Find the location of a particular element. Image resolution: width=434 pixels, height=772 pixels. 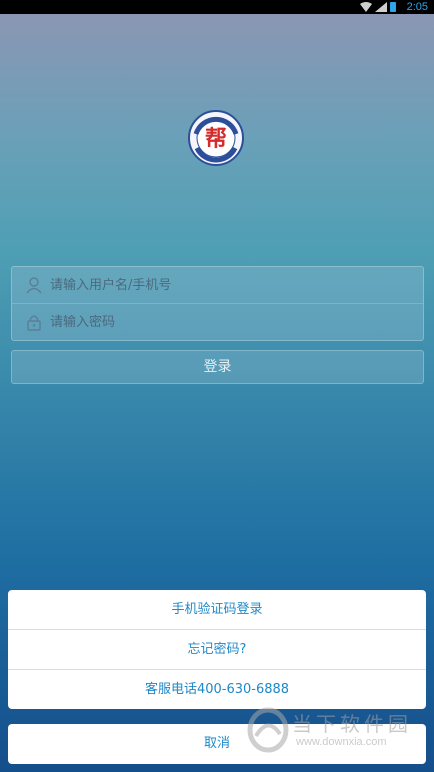

username-input is located at coordinates (235, 285).